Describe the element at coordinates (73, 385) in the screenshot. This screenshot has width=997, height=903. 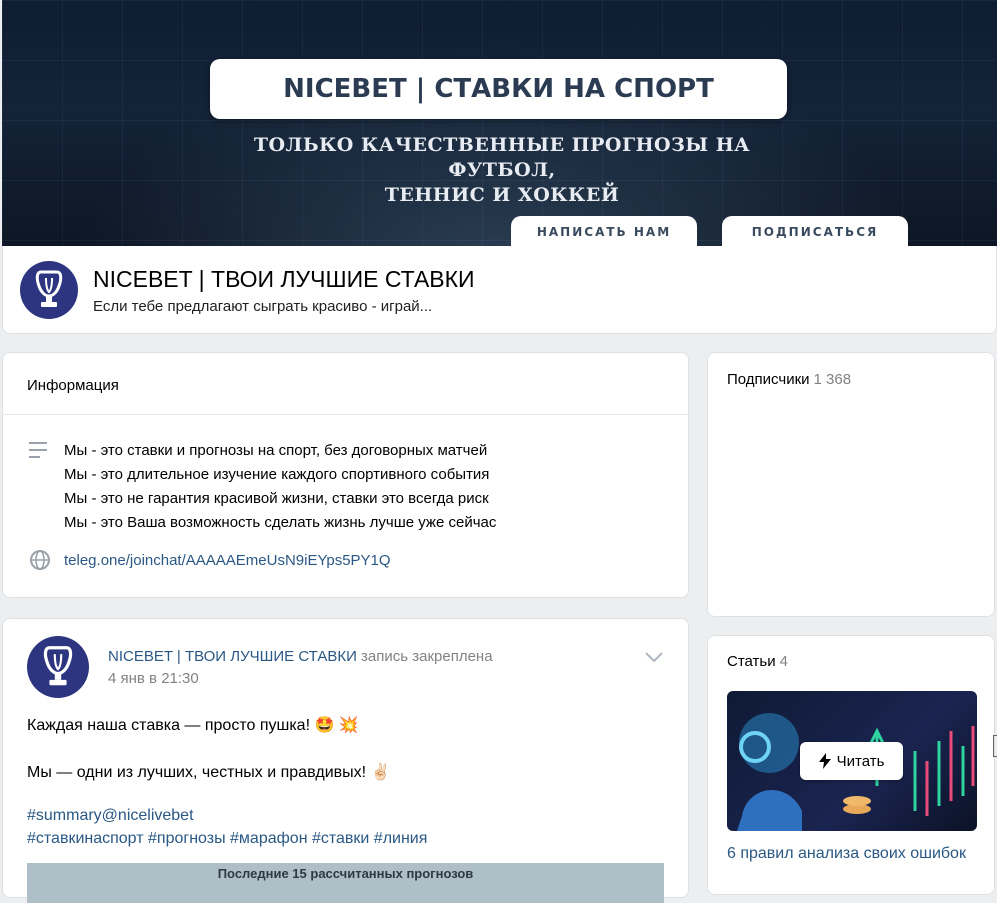
I see `info-heading: Информация` at that location.